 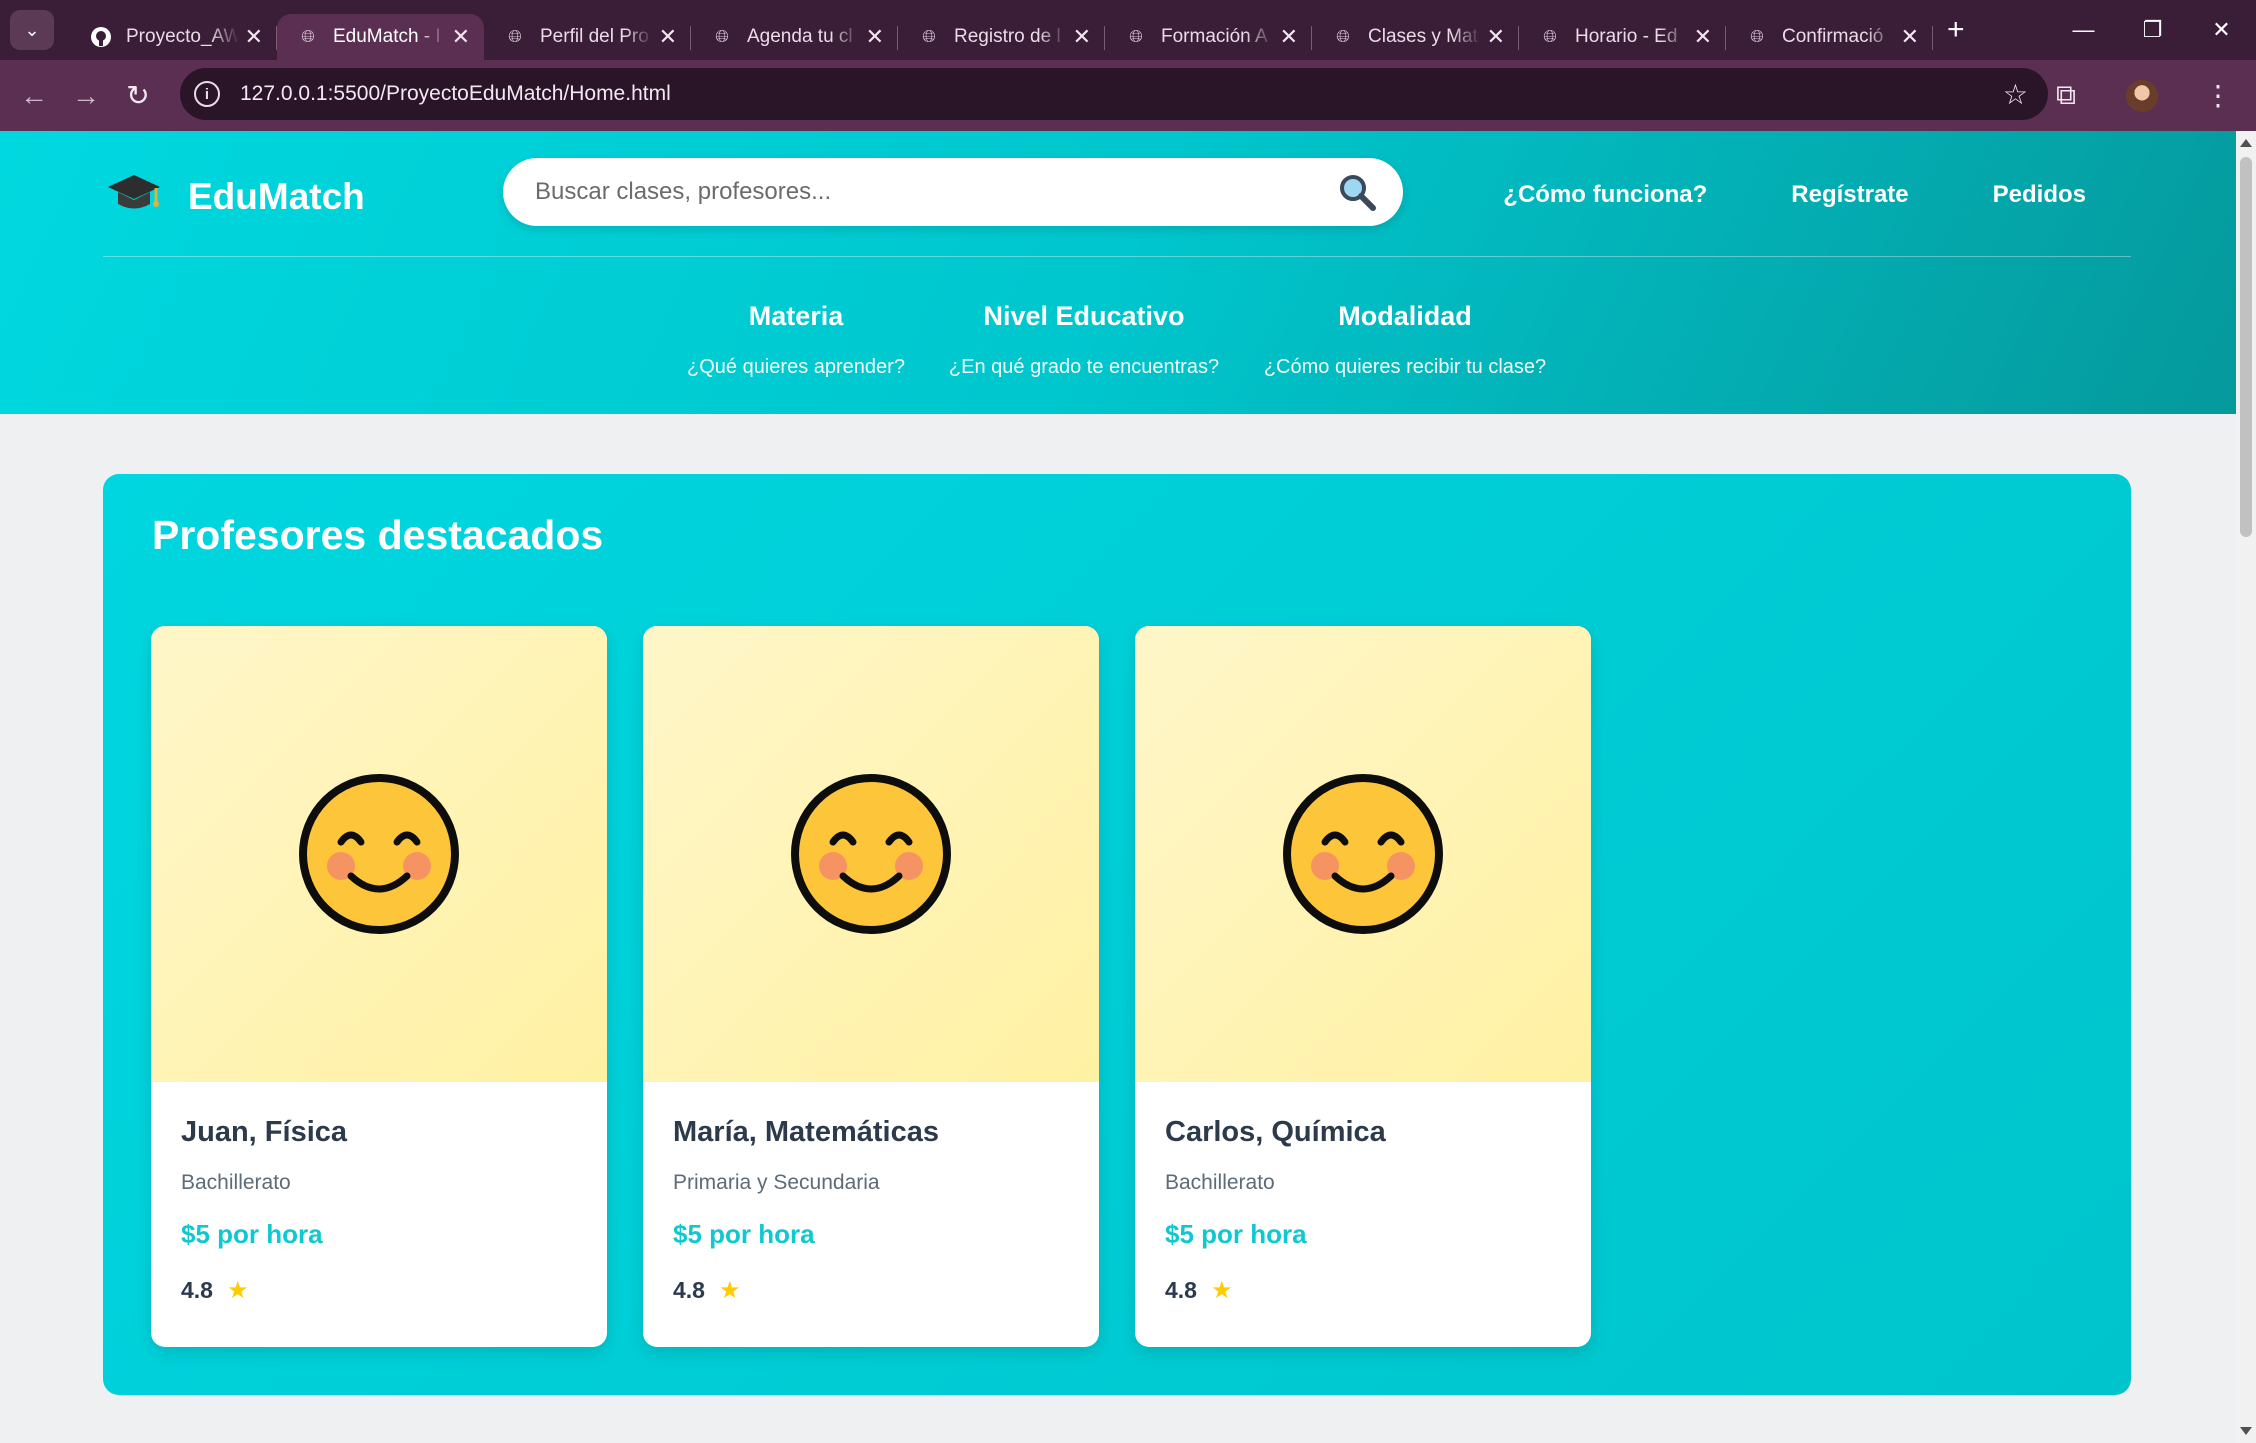 I want to click on scroll-down-icon, so click(x=2246, y=1431).